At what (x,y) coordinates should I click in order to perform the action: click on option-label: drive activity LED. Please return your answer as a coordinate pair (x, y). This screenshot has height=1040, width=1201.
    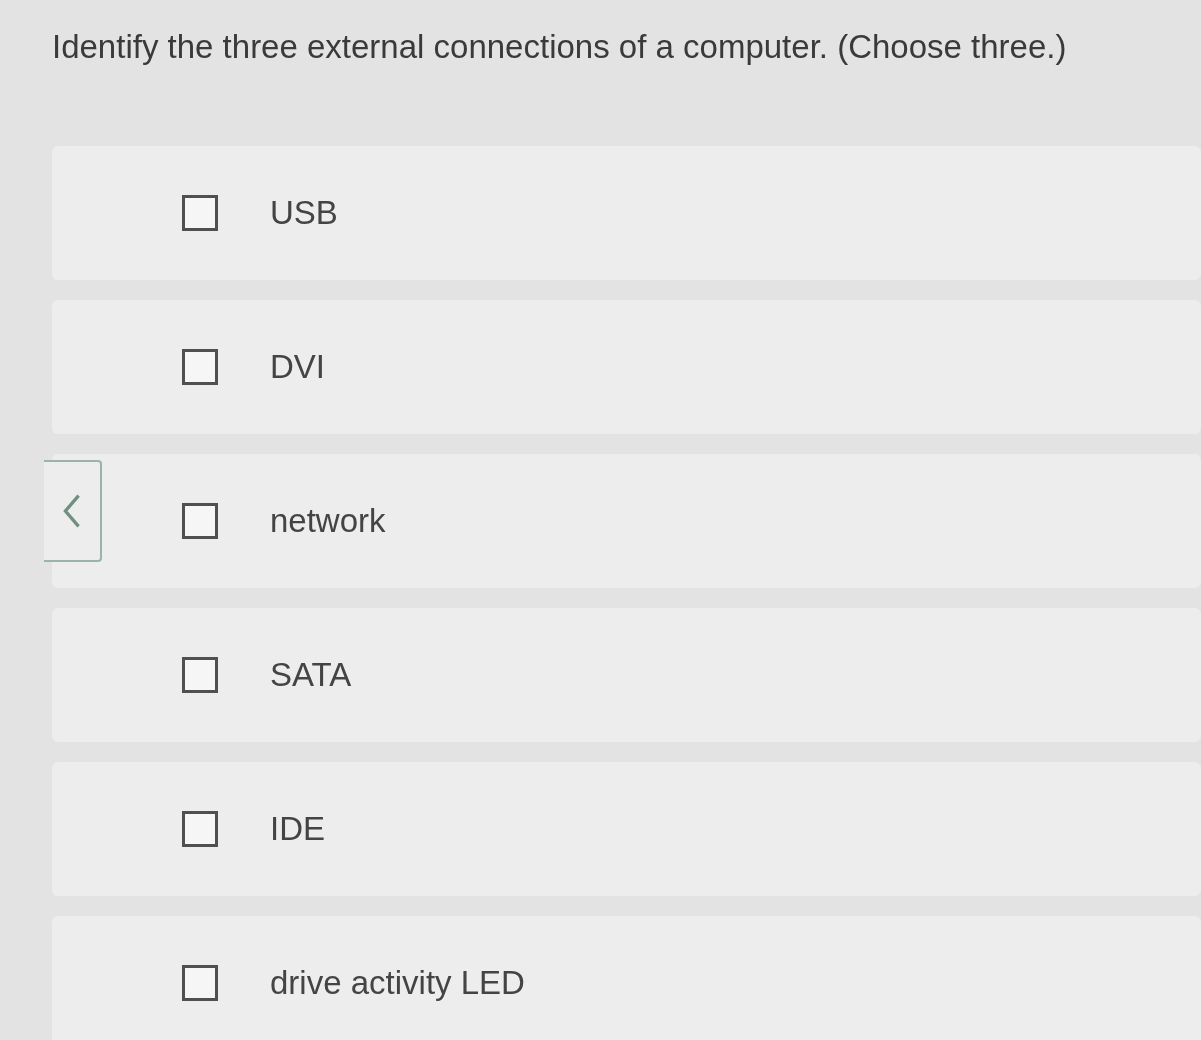
    Looking at the image, I should click on (397, 983).